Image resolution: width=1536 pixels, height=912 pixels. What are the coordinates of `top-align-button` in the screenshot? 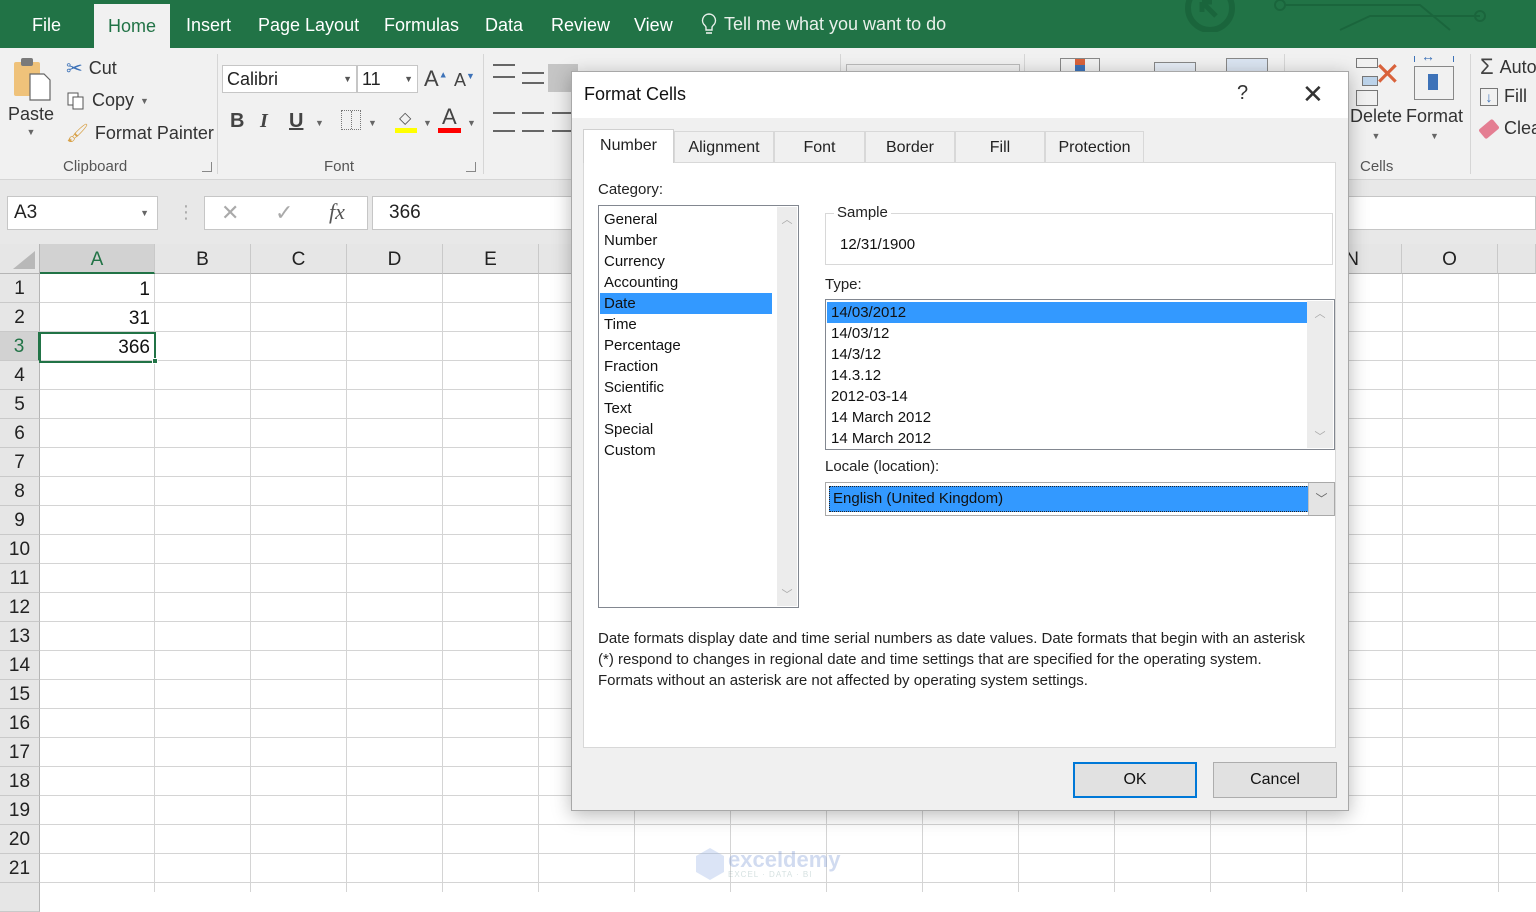 It's located at (504, 71).